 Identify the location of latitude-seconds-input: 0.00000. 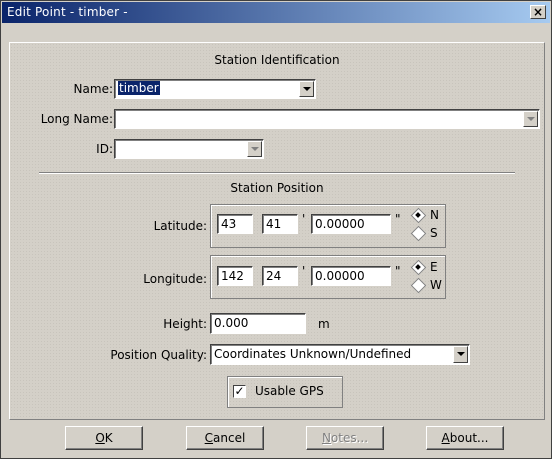
(351, 224).